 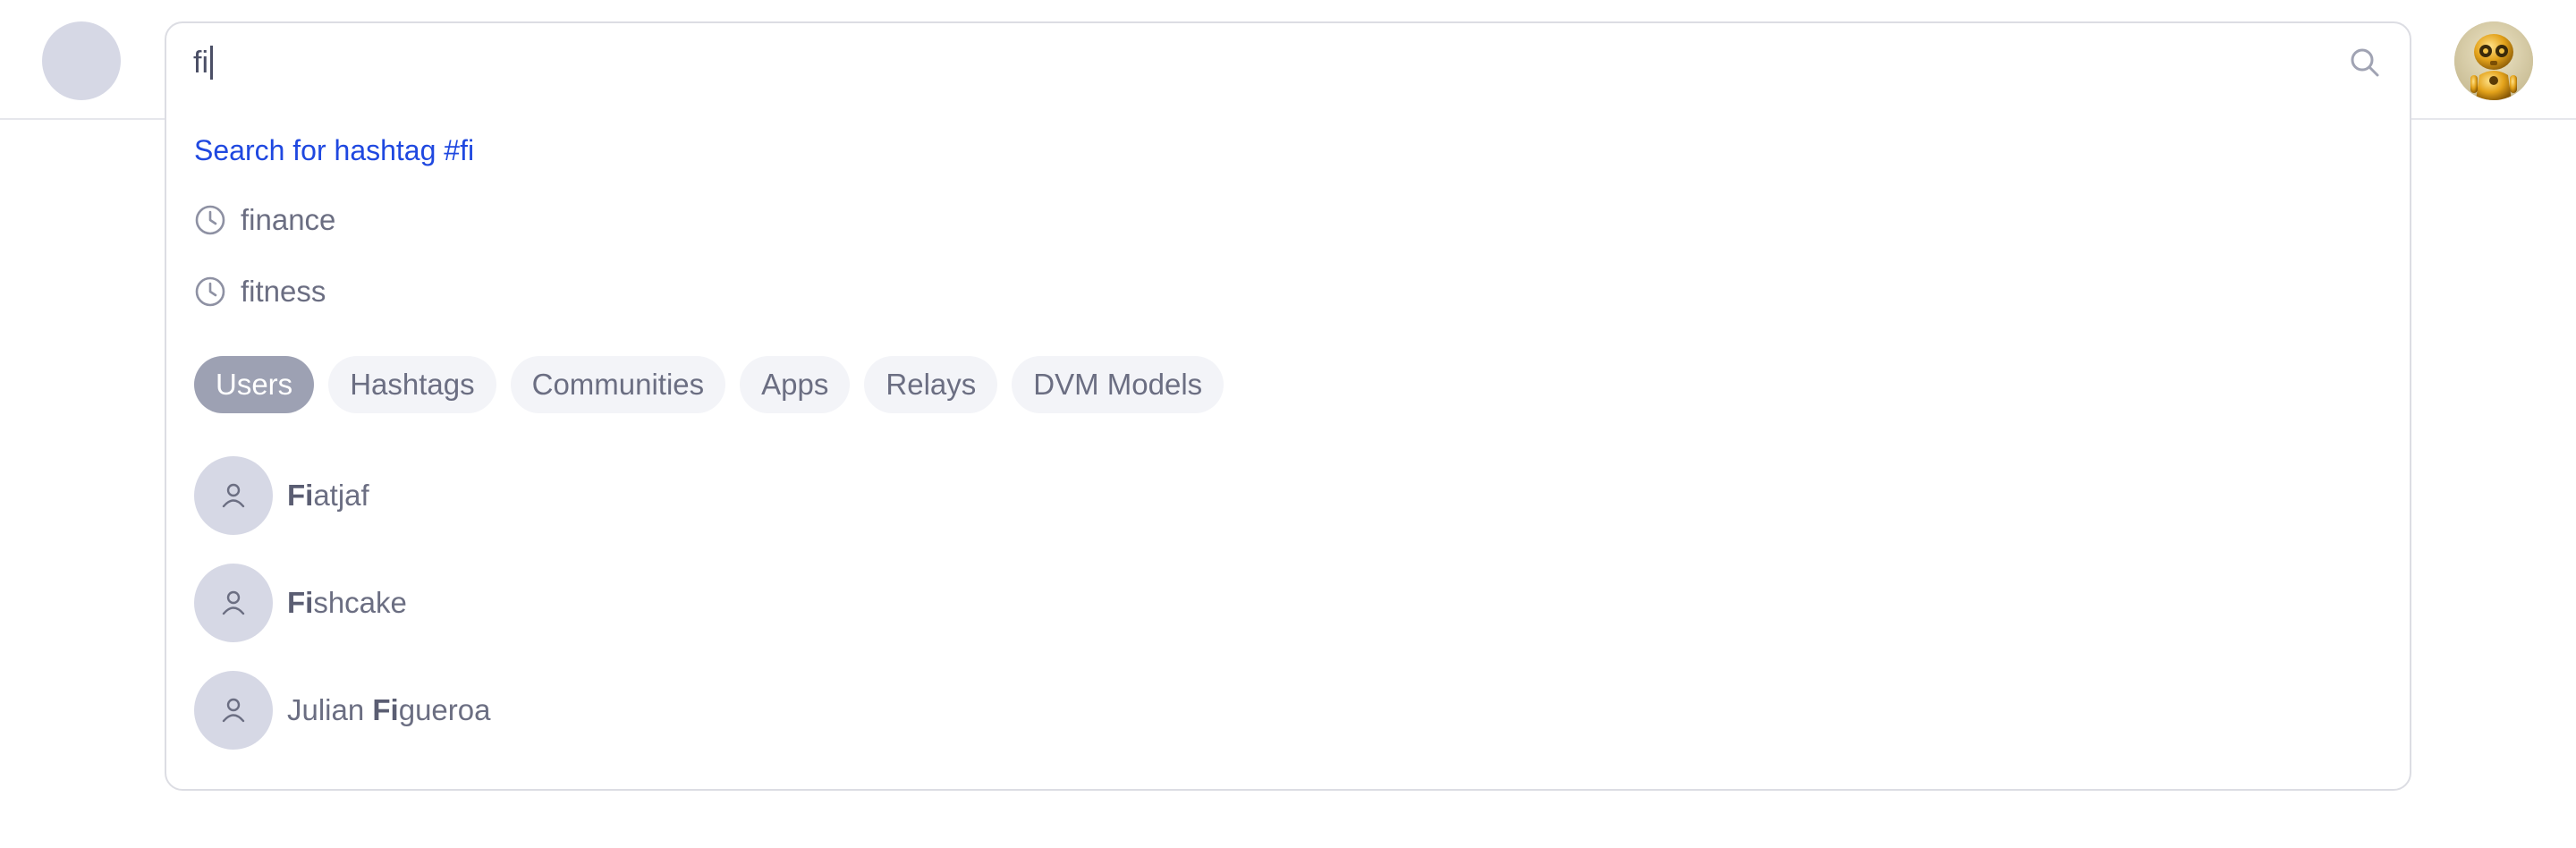 I want to click on filter-tab-communities: Communities, so click(x=618, y=384).